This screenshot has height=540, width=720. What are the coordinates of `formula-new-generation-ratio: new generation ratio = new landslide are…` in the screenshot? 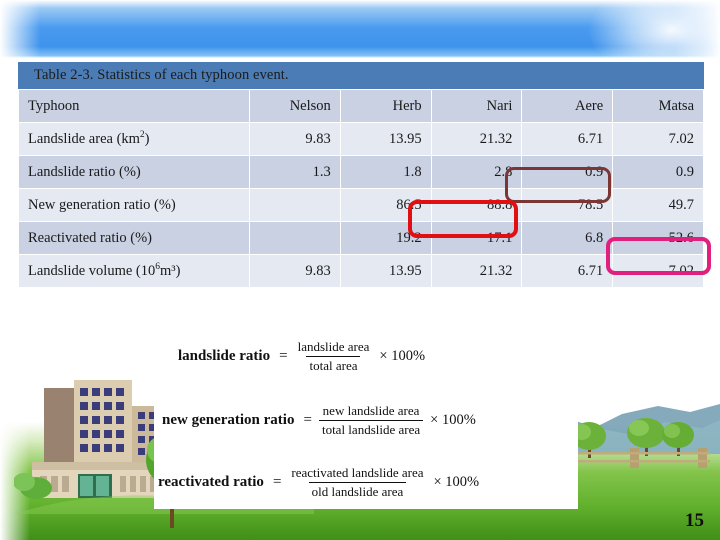 It's located at (319, 420).